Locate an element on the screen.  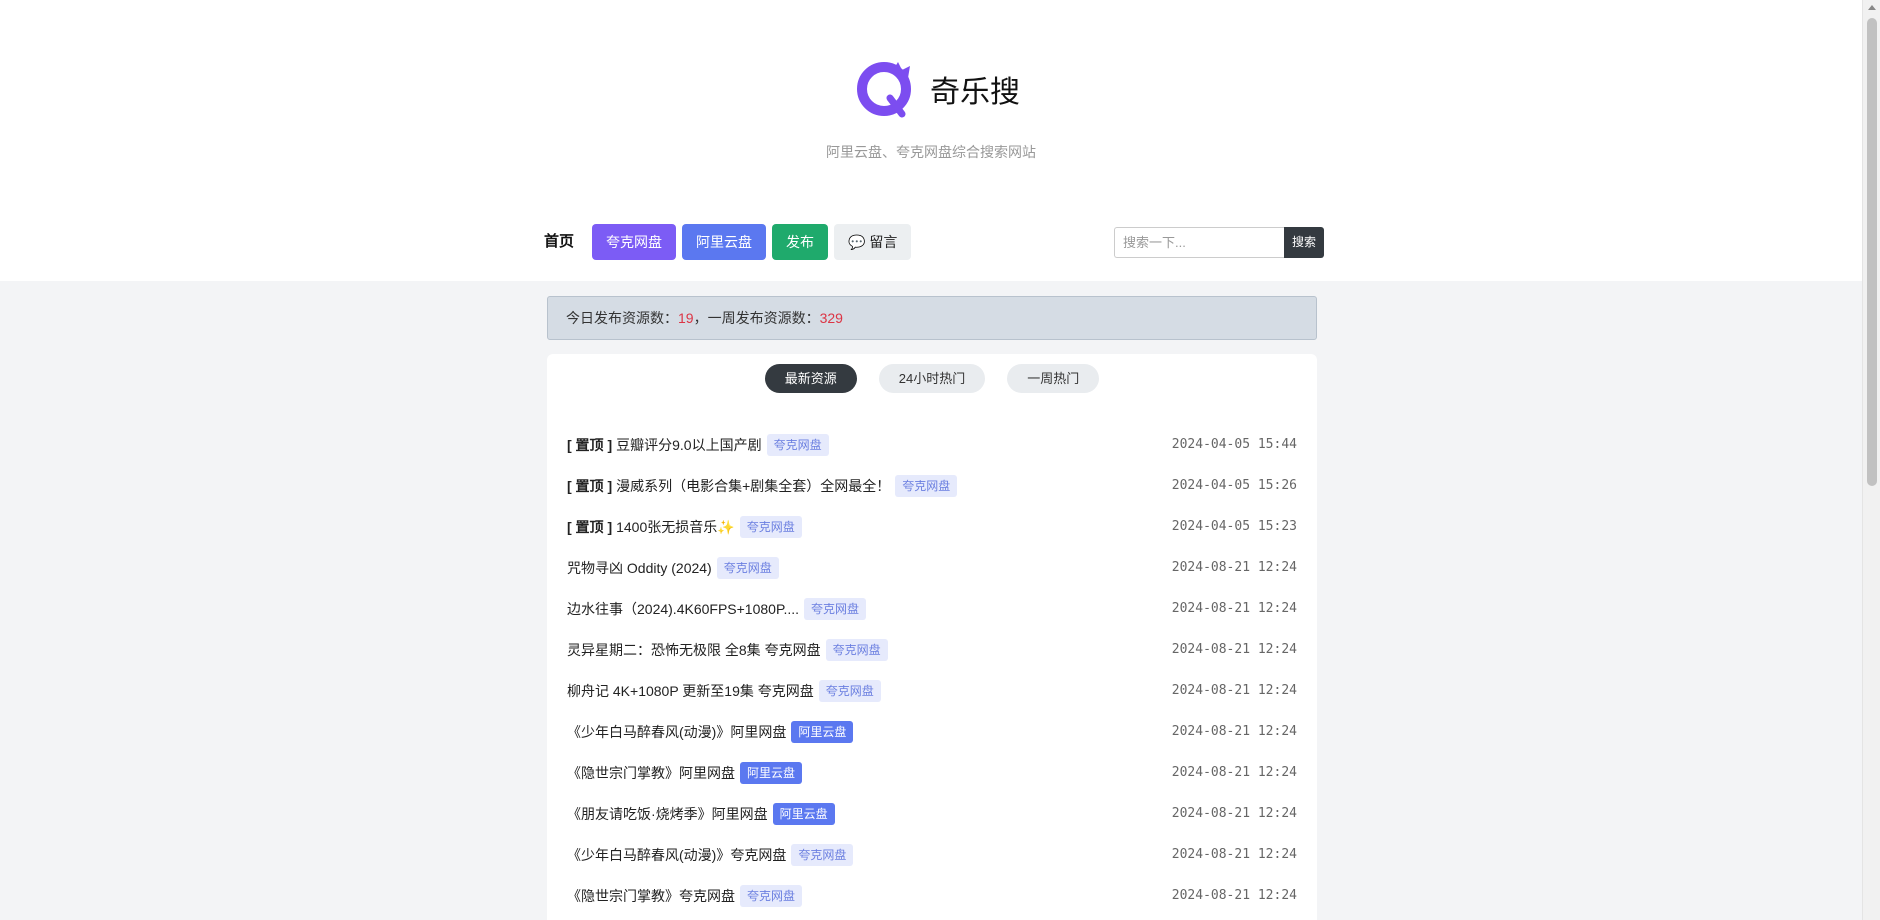
site-name: 奇乐搜 is located at coordinates (975, 92).